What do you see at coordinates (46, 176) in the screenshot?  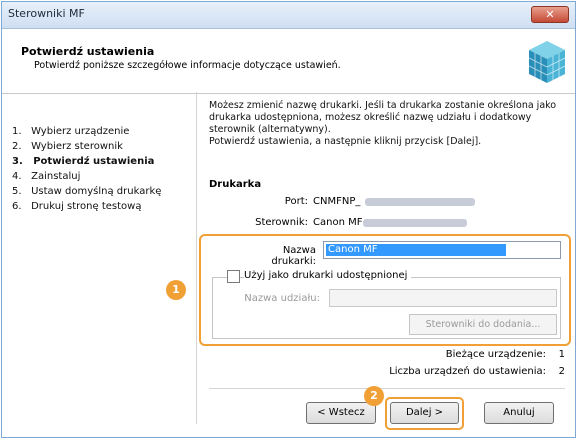 I see `step-4: 4. Zainstaluj` at bounding box center [46, 176].